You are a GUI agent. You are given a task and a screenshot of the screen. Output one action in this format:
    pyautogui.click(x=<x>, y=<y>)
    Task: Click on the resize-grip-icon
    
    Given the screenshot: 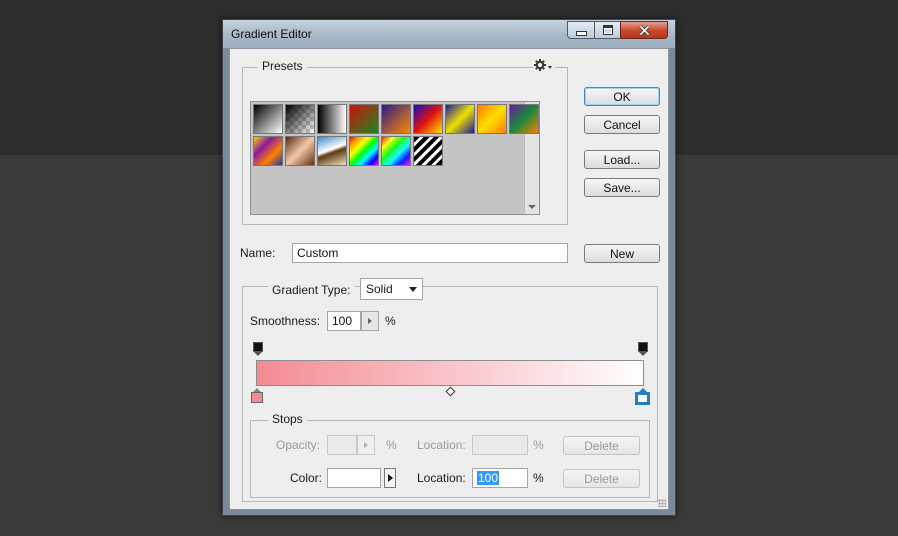 What is the action you would take?
    pyautogui.click(x=662, y=503)
    